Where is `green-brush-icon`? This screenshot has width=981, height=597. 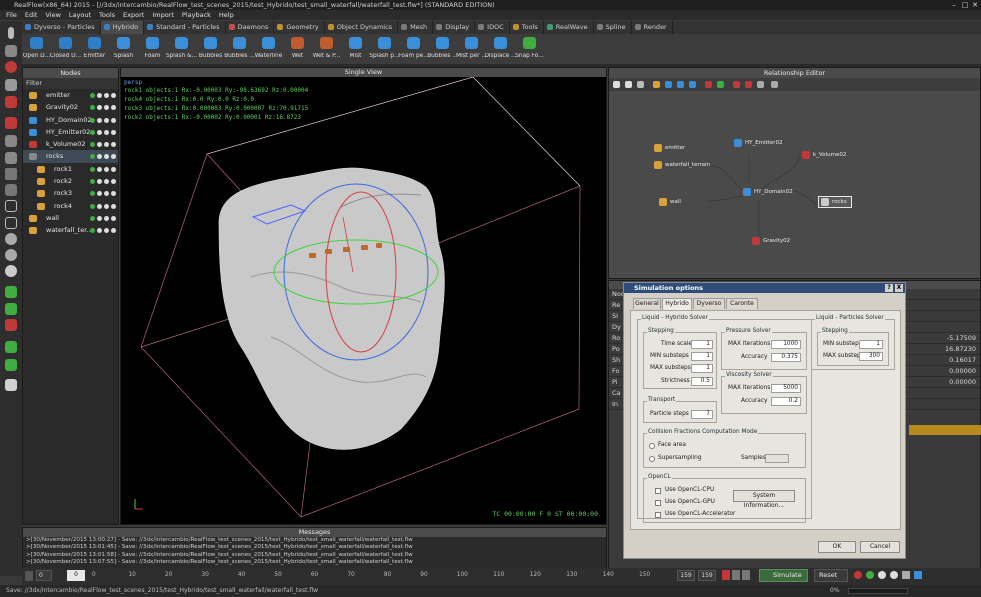
green-brush-icon is located at coordinates (11, 292).